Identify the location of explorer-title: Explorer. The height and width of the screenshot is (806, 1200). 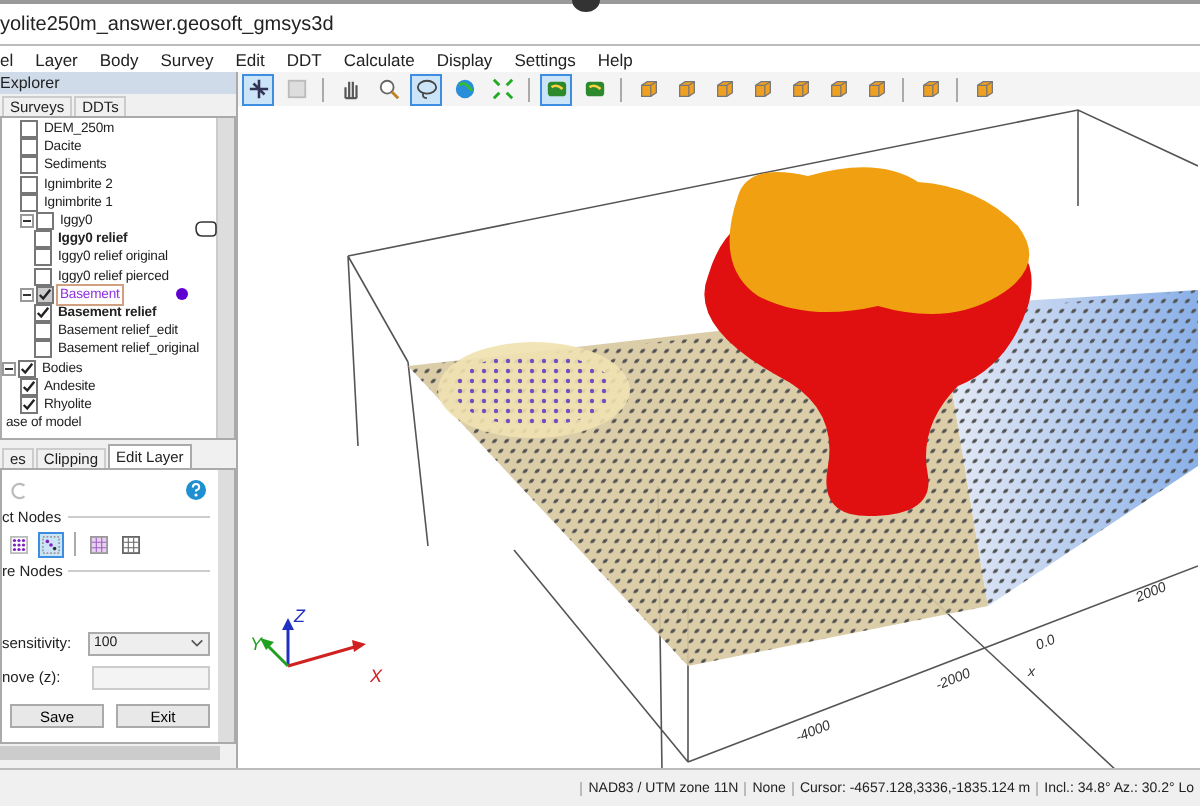
(30, 83).